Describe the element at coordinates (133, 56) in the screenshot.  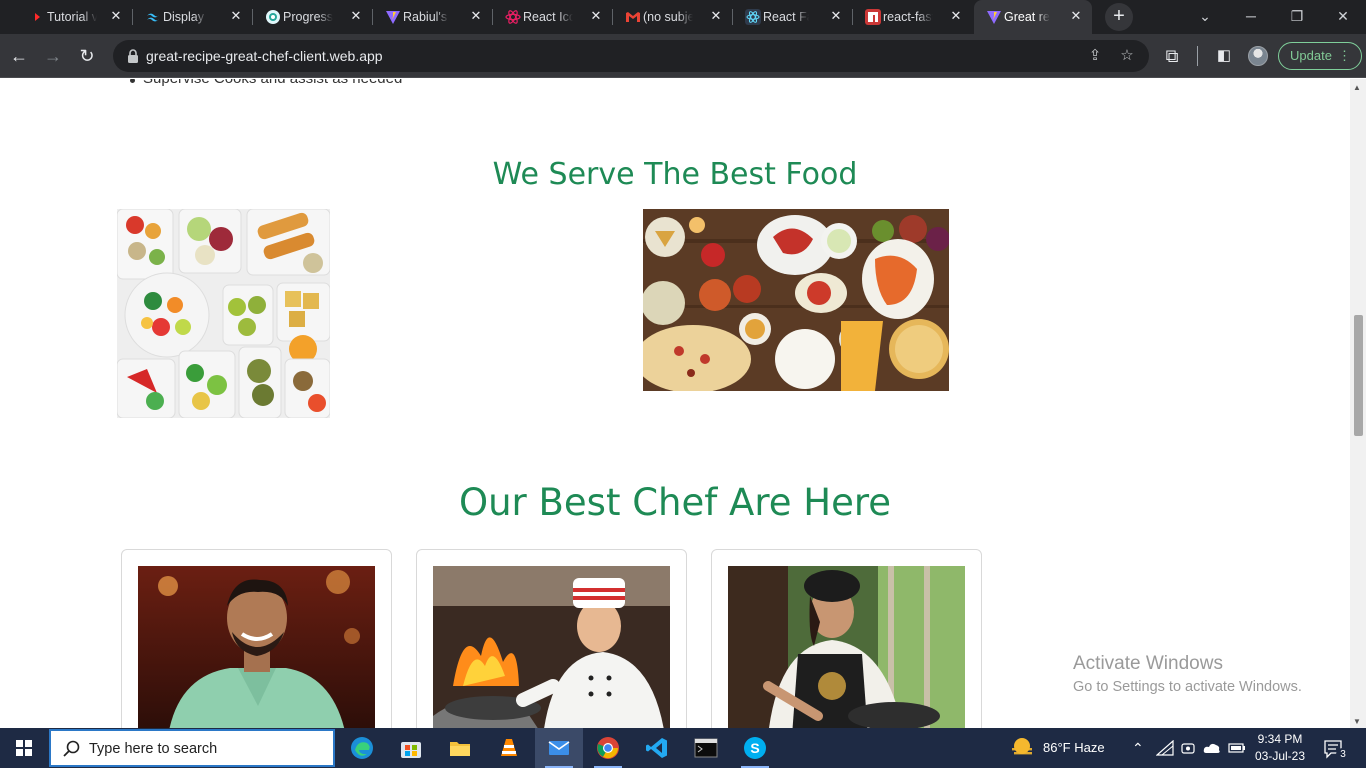
I see `lock-icon` at that location.